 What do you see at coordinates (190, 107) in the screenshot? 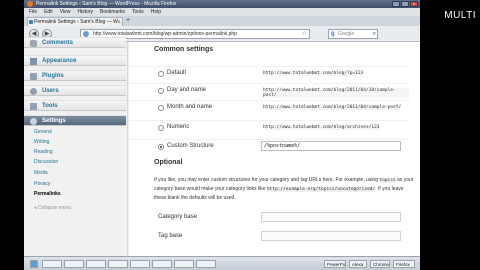
I see `option-label: Month and name` at bounding box center [190, 107].